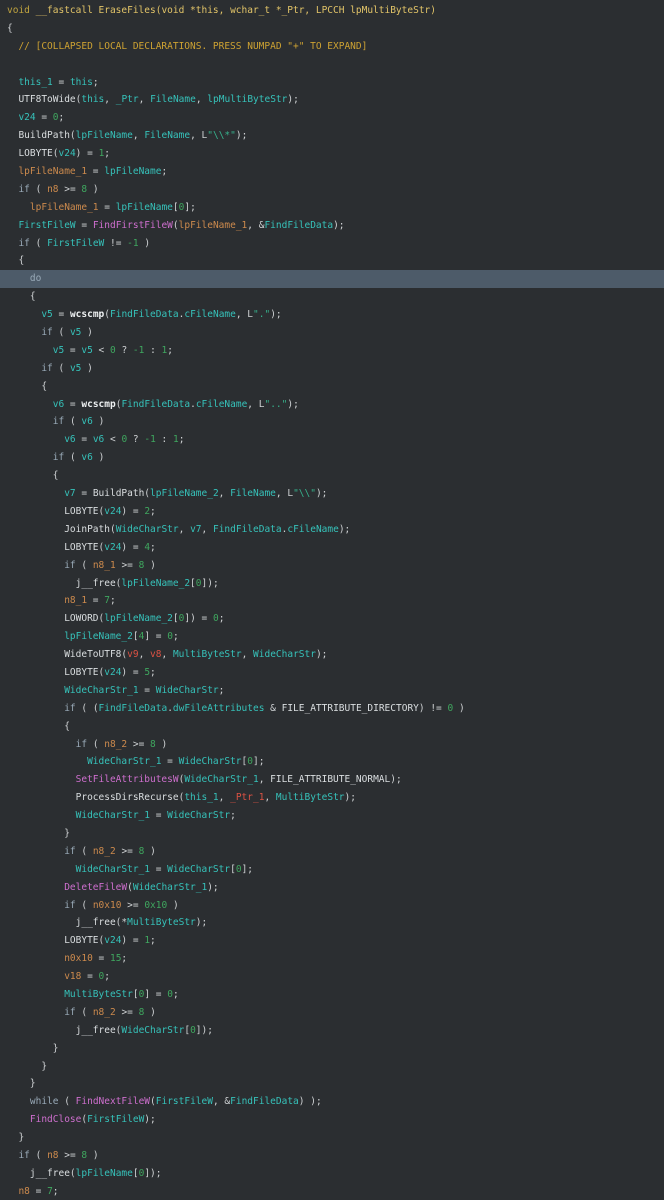 The width and height of the screenshot is (664, 1200). Describe the element at coordinates (332, 977) in the screenshot. I see `code-line: v18 = 0;` at that location.